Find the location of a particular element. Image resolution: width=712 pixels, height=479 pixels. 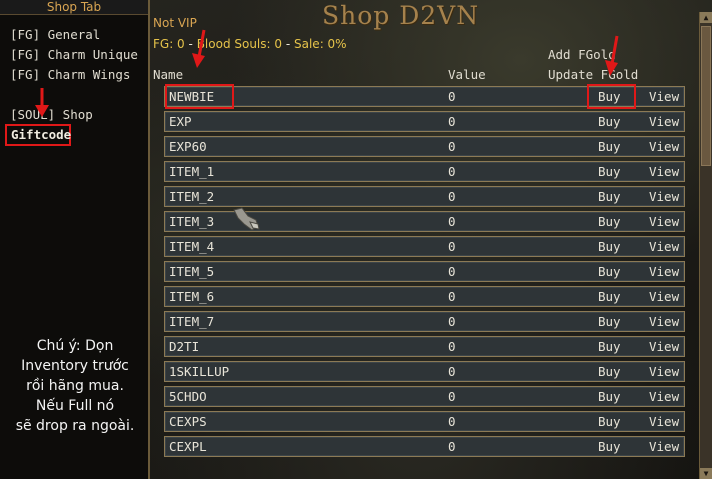

arrow-to-buy-icon is located at coordinates (614, 50).